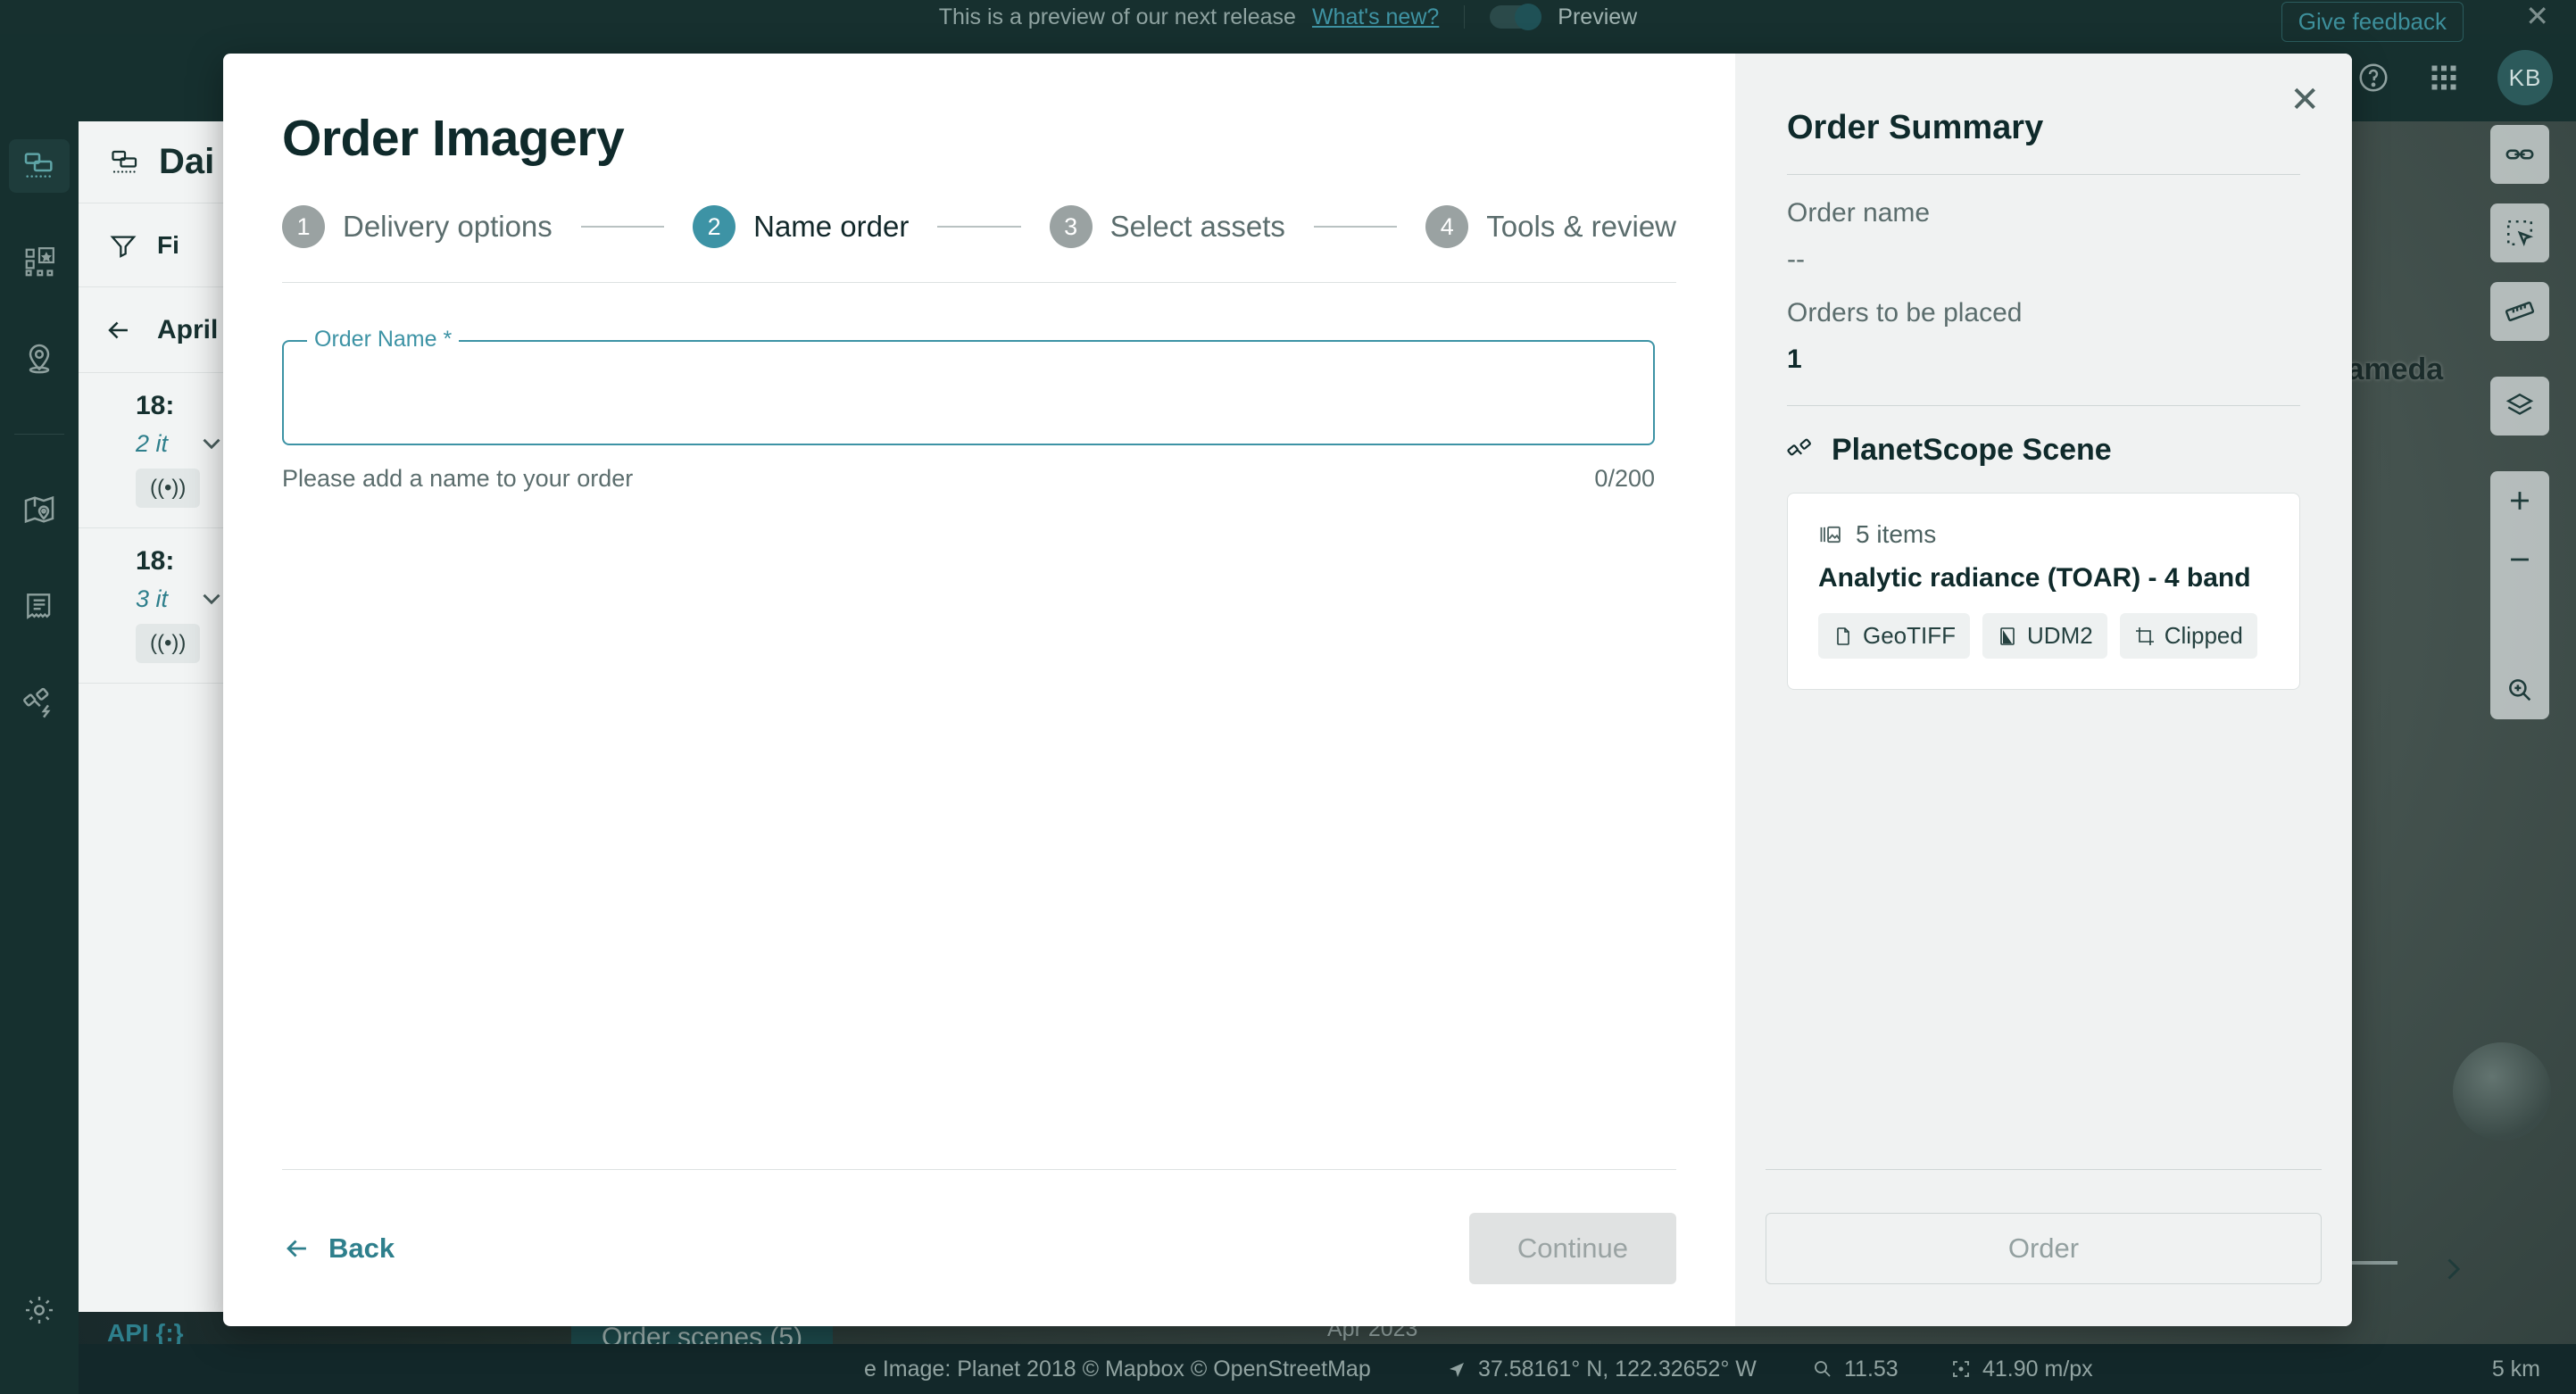 The image size is (2576, 1394). Describe the element at coordinates (2060, 636) in the screenshot. I see `chip-label: UDM2` at that location.